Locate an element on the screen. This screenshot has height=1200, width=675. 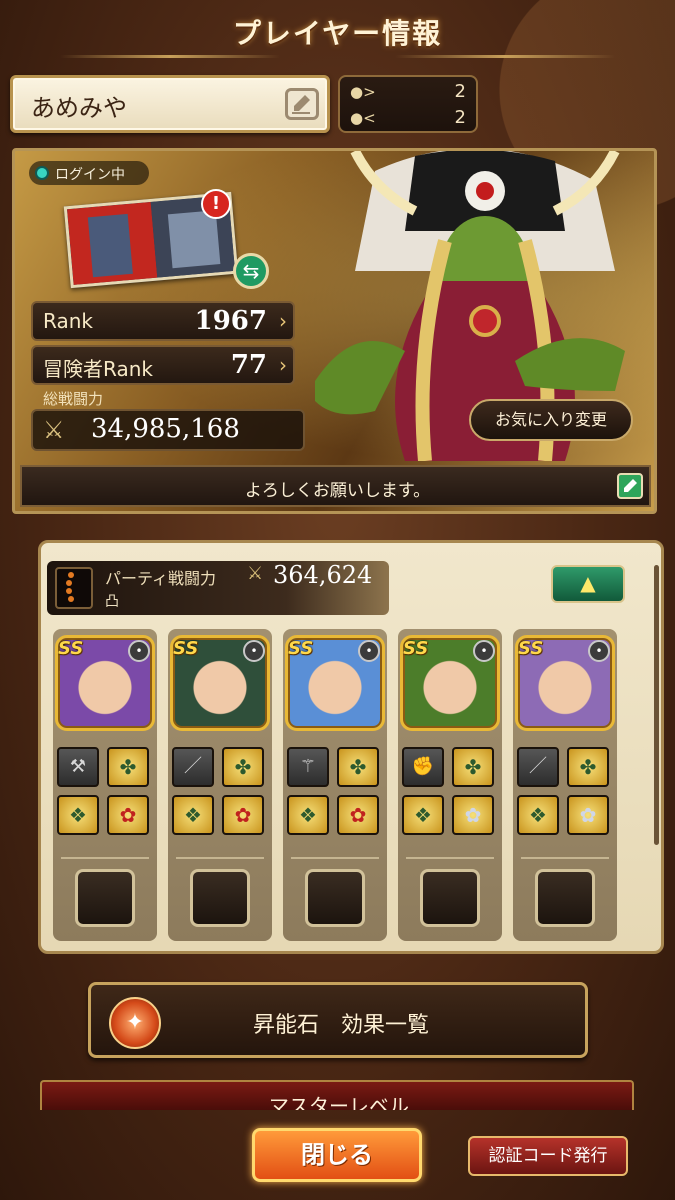
hammer-type-icon: • is located at coordinates (139, 651).